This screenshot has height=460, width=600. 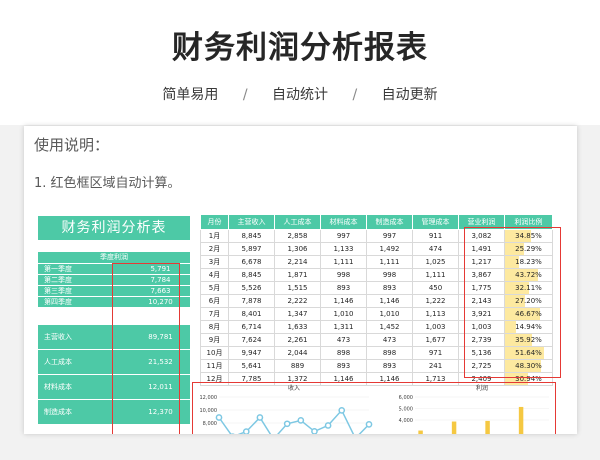 What do you see at coordinates (297, 340) in the screenshot?
I see `table-cell: 2,261` at bounding box center [297, 340].